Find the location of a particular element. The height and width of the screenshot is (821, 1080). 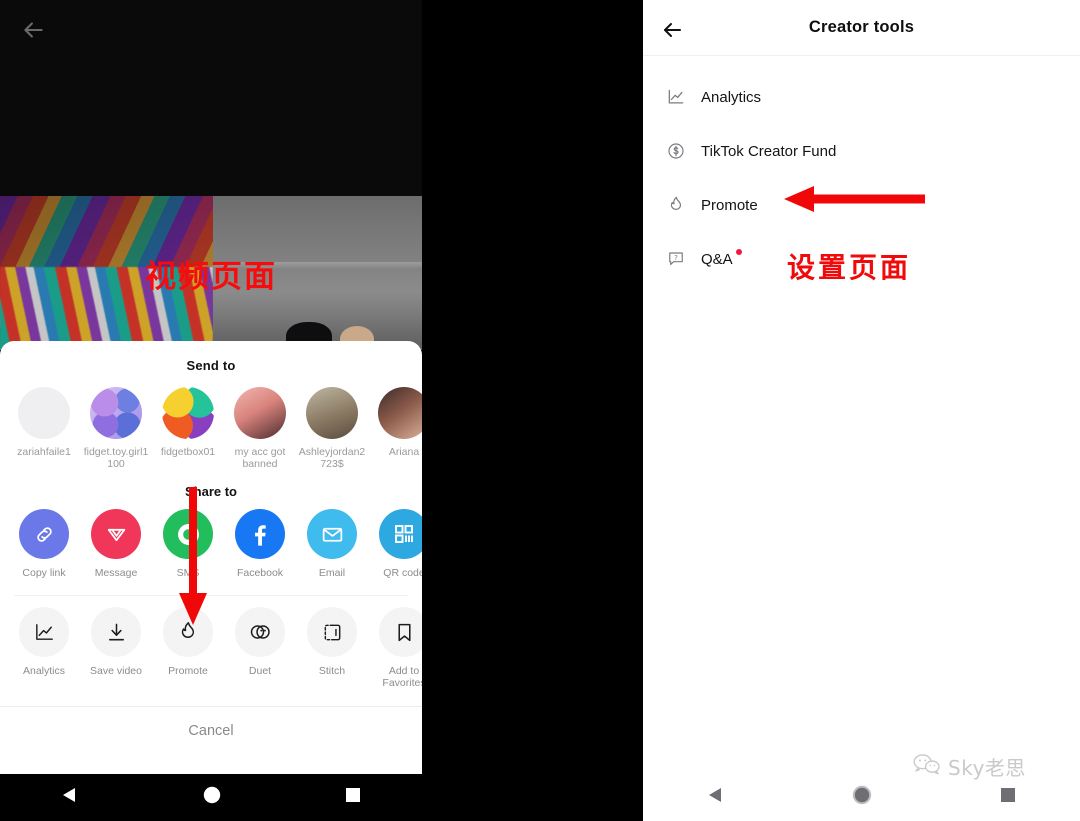

action-duet: Duet is located at coordinates (260, 648).